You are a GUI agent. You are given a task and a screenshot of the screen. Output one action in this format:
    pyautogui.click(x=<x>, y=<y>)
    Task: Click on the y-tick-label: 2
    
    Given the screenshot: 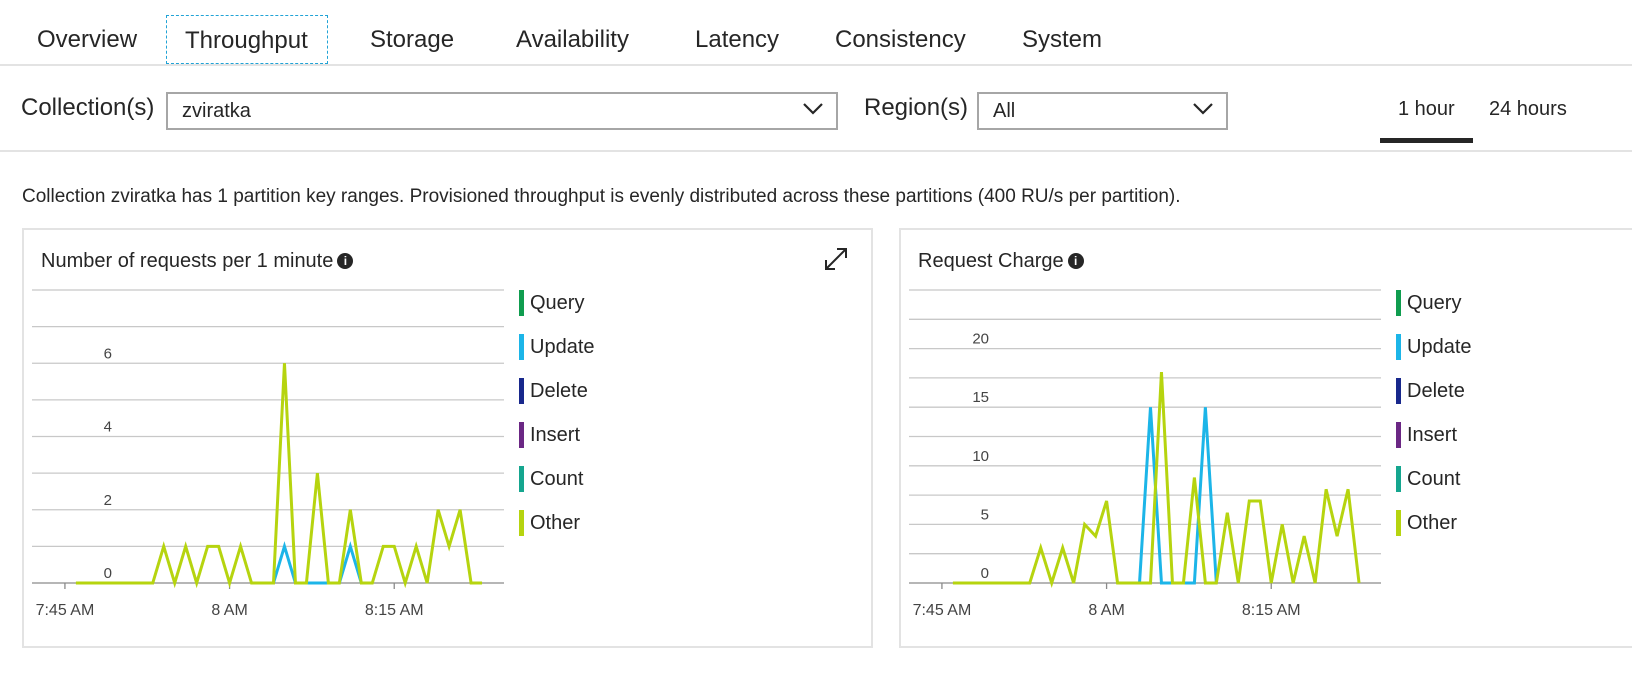 What is the action you would take?
    pyautogui.click(x=108, y=500)
    